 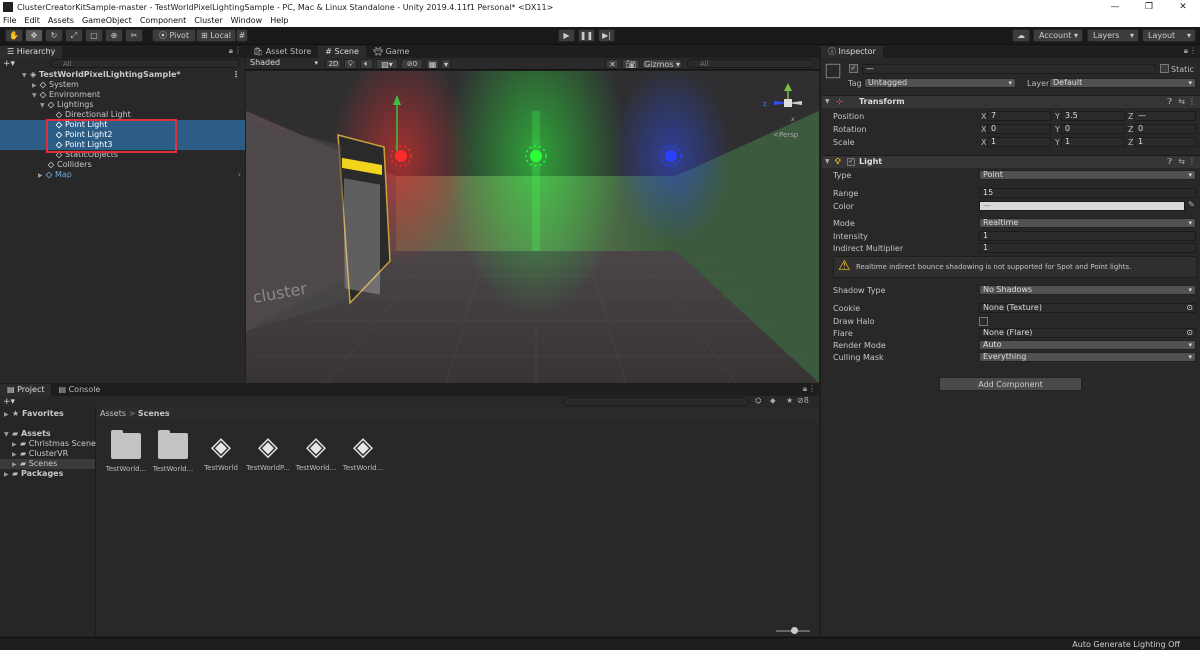 What do you see at coordinates (47, 414) in the screenshot?
I see `favorites-item: ▶ ★ Favorites` at bounding box center [47, 414].